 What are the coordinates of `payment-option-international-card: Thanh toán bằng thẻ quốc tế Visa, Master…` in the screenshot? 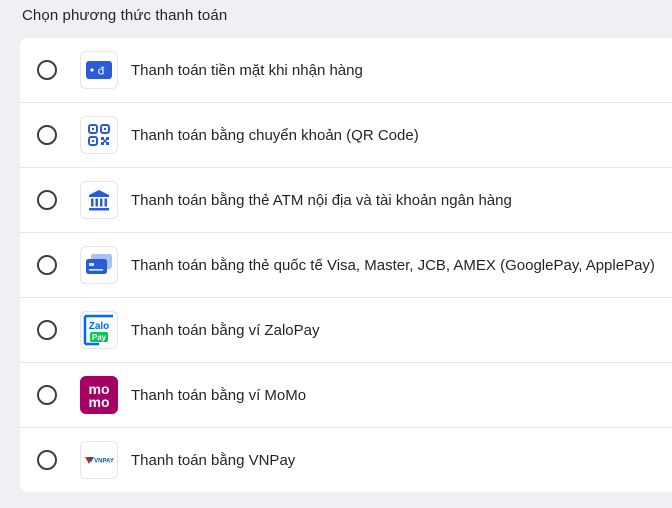 It's located at (346, 265).